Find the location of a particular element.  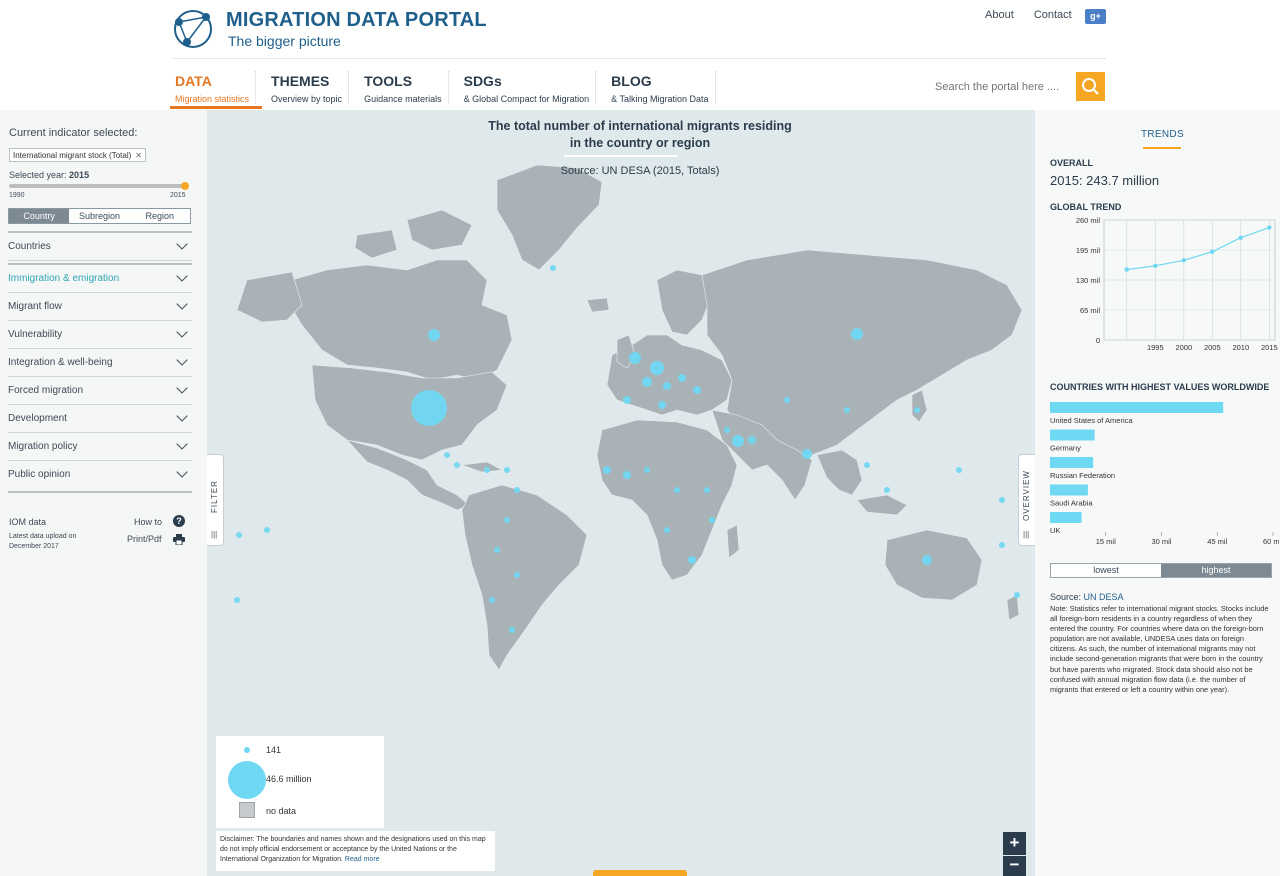

filter-tab: FILTER ||| is located at coordinates (215, 500).